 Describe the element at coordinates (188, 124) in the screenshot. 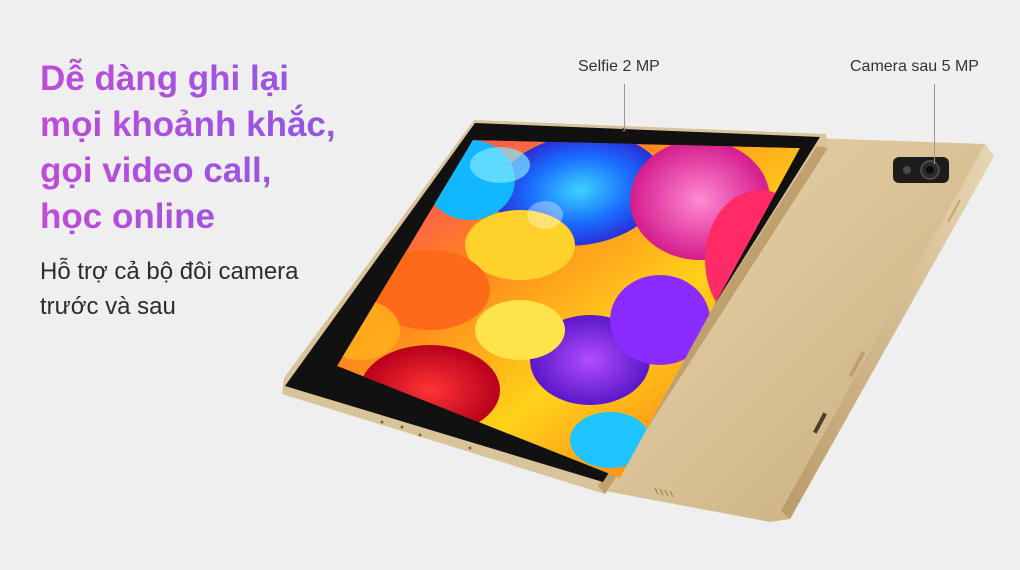

I see `headline-line: mọi khoảnh khắc,` at that location.